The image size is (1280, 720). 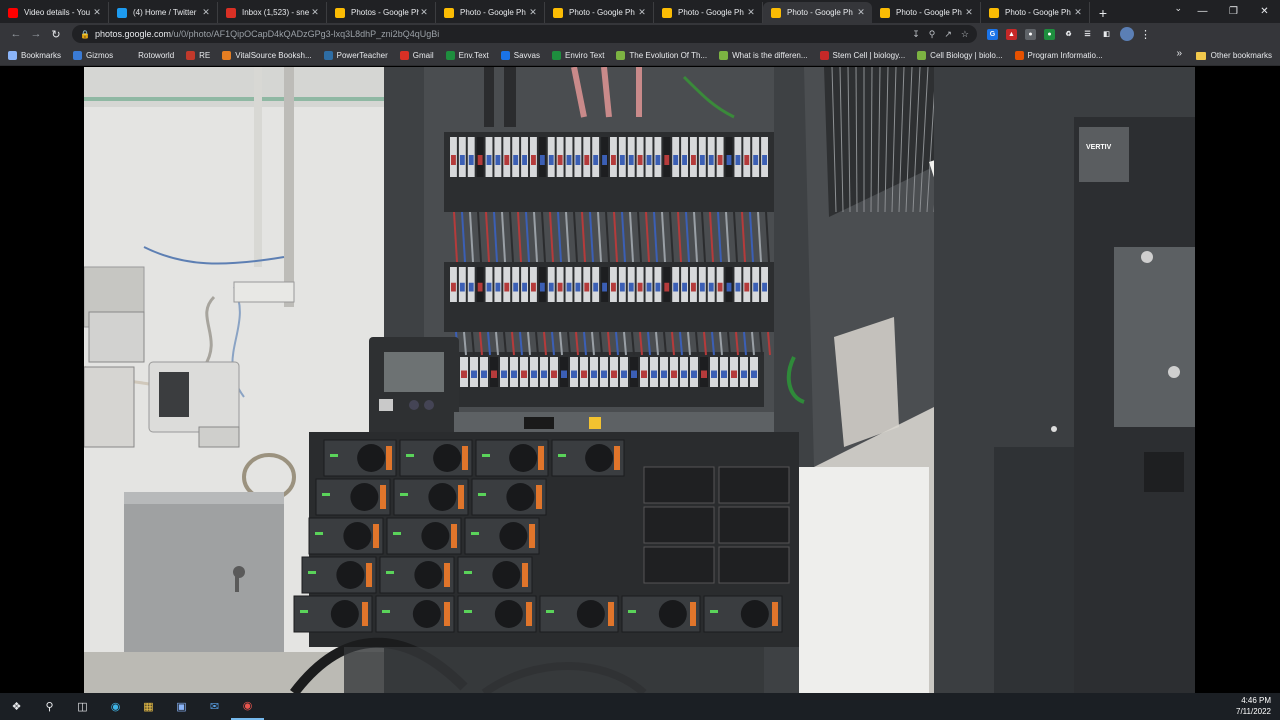 What do you see at coordinates (556, 55) in the screenshot?
I see `drive-icon` at bounding box center [556, 55].